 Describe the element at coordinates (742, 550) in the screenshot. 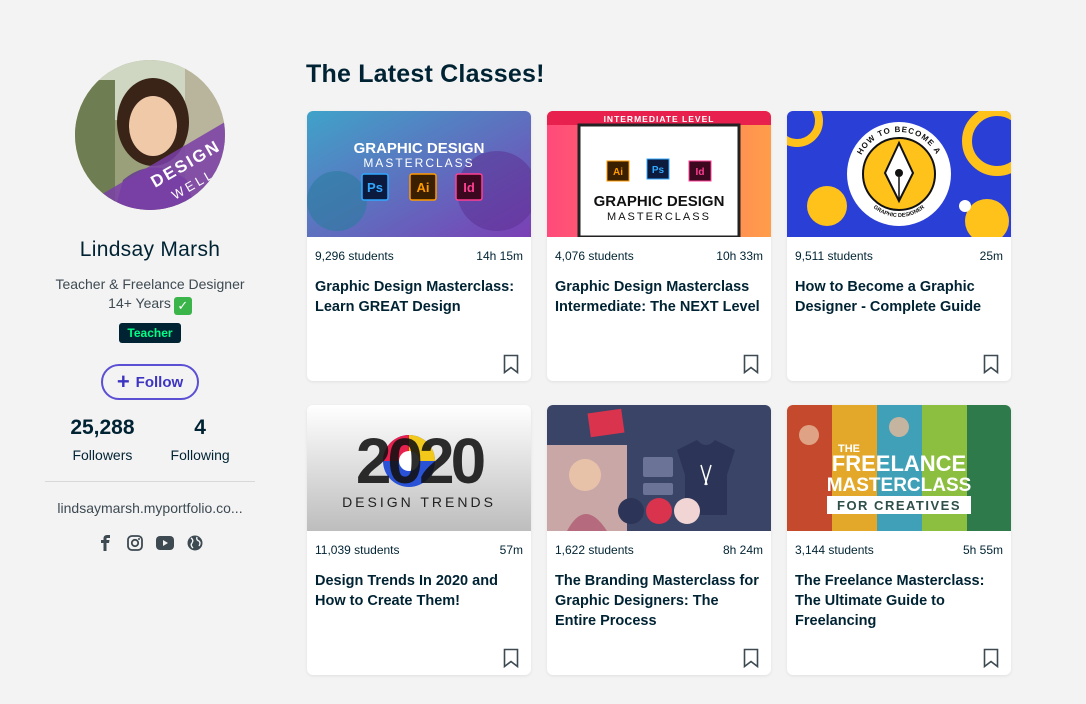

I see `class-duration: 8h 24m` at that location.